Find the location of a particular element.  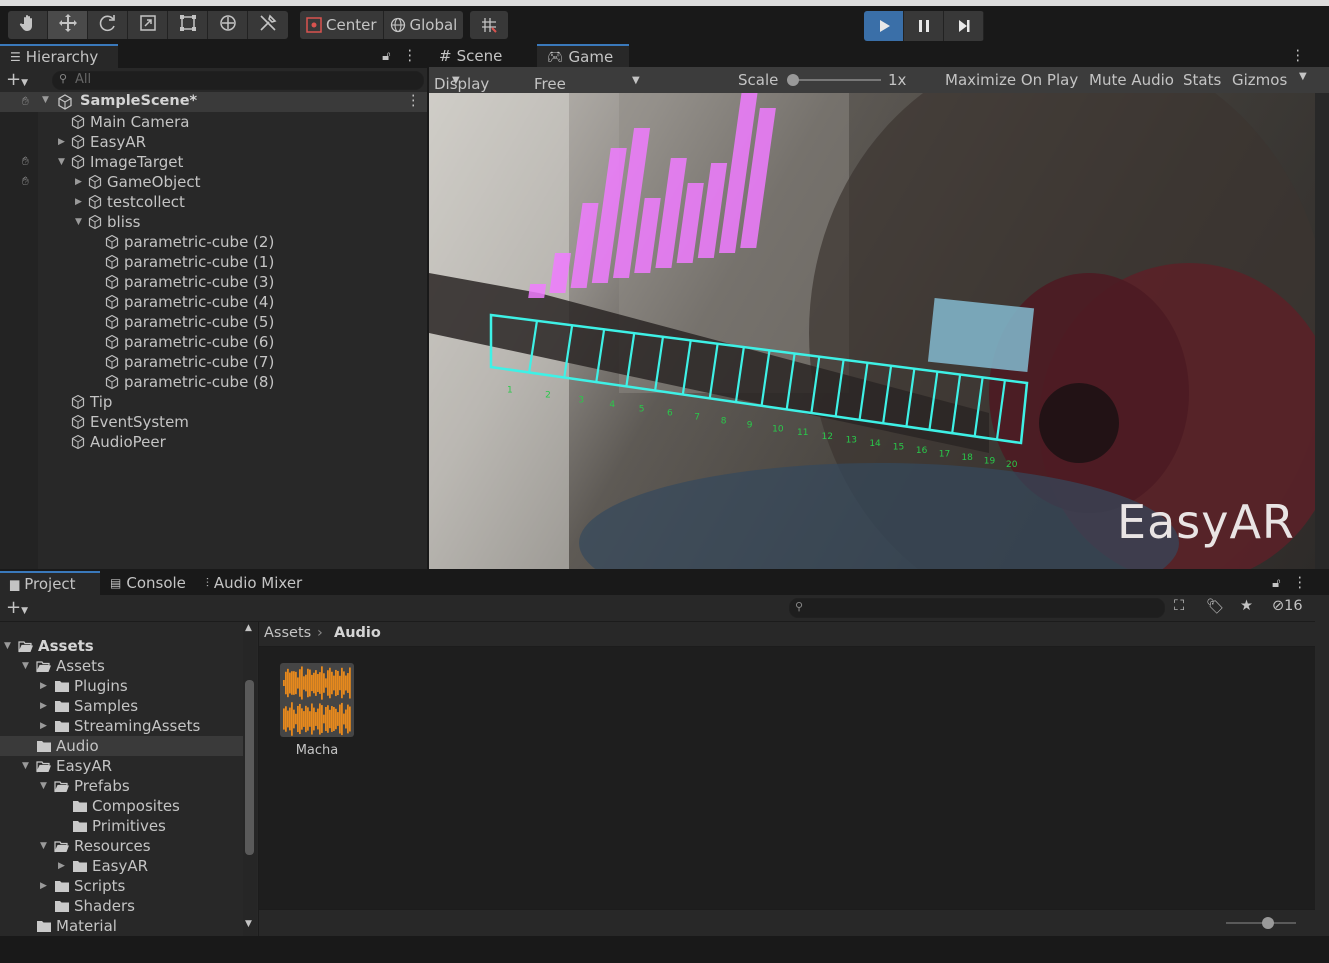

tree-scrollbar: ▲ ▼ is located at coordinates (250, 779).